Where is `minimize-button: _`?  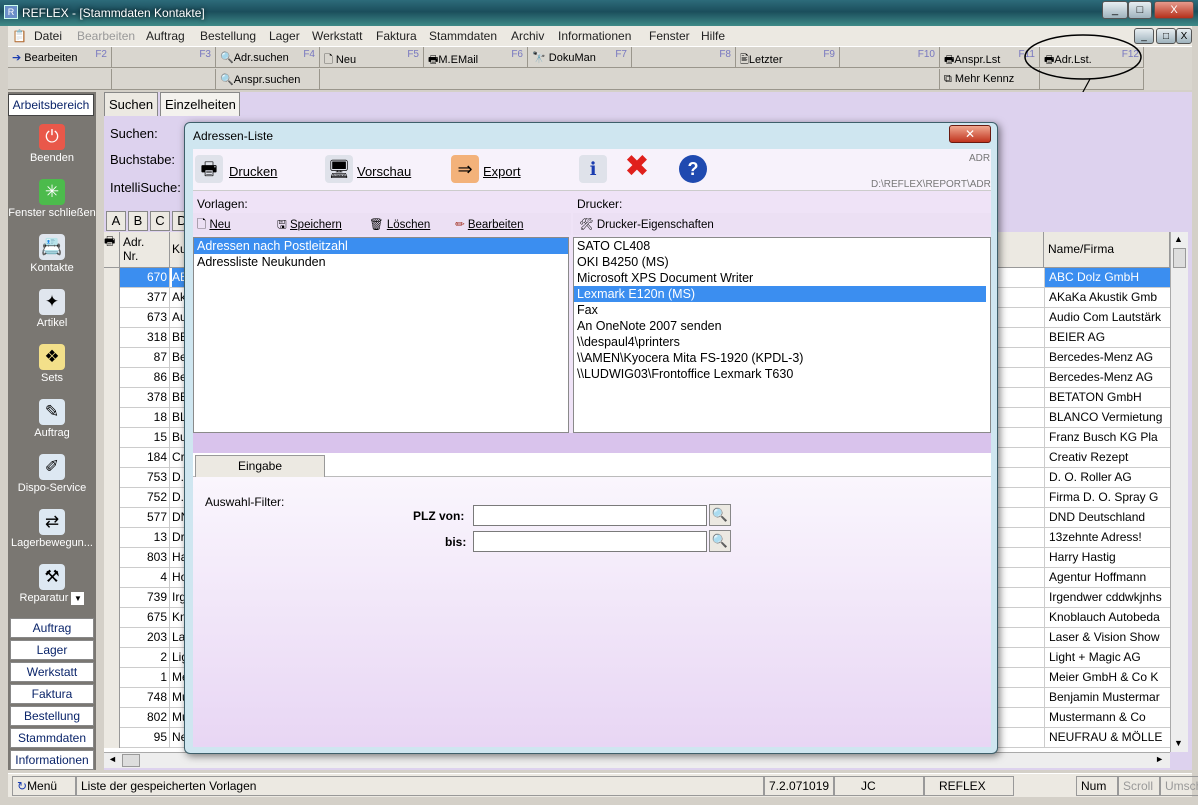 minimize-button: _ is located at coordinates (1115, 10).